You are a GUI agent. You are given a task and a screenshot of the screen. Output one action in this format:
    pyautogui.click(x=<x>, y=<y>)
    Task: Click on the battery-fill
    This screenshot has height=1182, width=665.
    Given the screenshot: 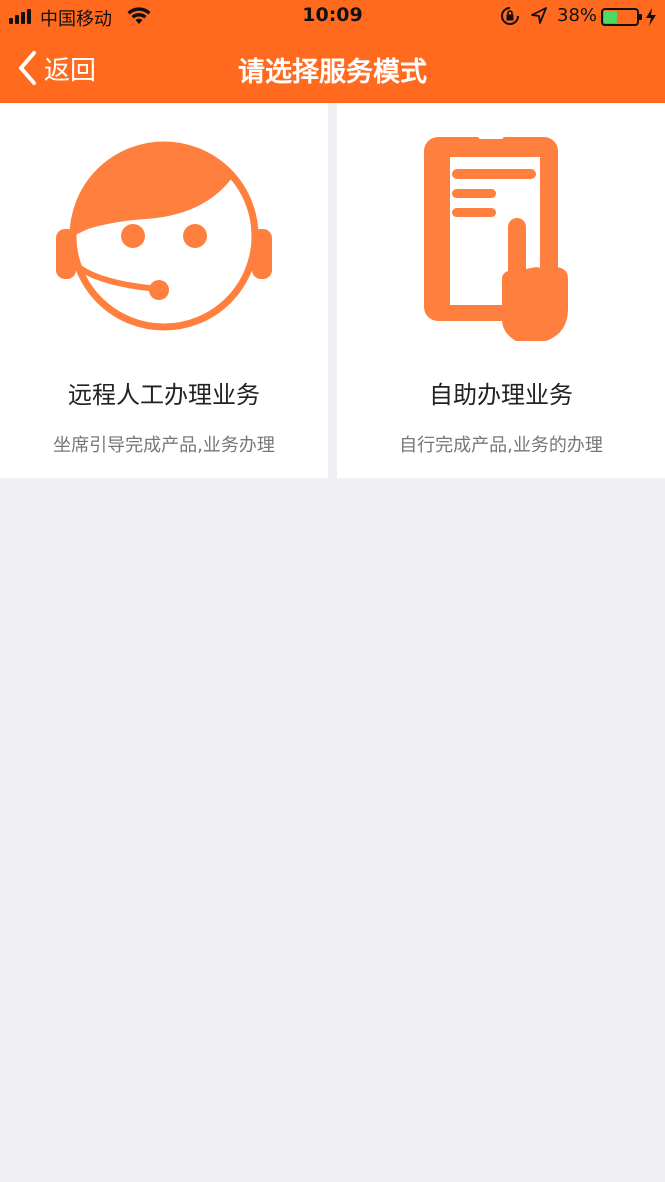 What is the action you would take?
    pyautogui.click(x=610, y=17)
    